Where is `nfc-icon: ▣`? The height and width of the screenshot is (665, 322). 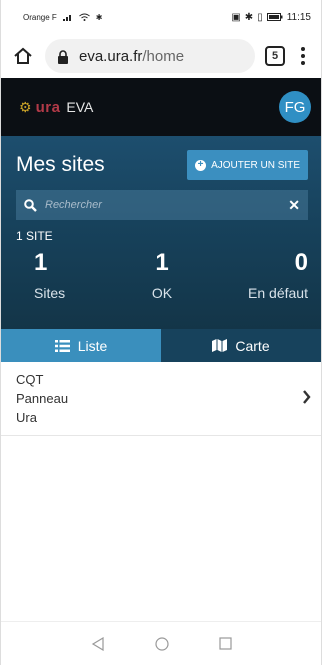
nfc-icon: ▣ is located at coordinates (236, 17).